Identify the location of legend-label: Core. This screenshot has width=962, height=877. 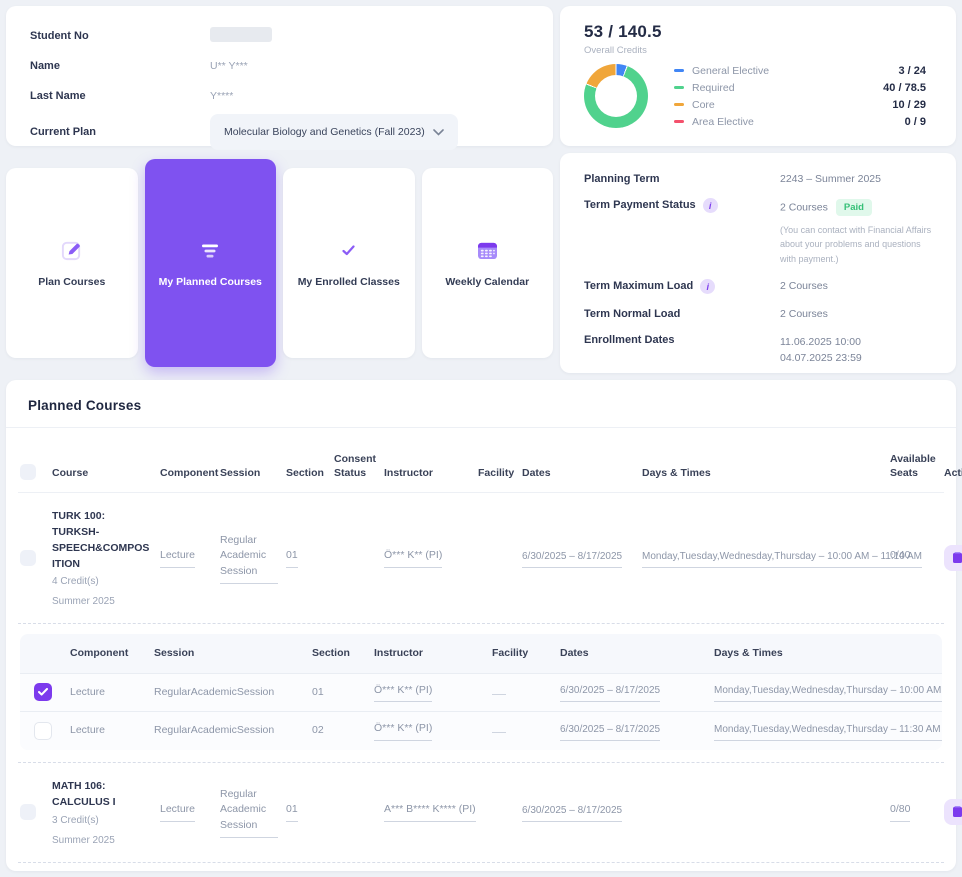
(792, 105).